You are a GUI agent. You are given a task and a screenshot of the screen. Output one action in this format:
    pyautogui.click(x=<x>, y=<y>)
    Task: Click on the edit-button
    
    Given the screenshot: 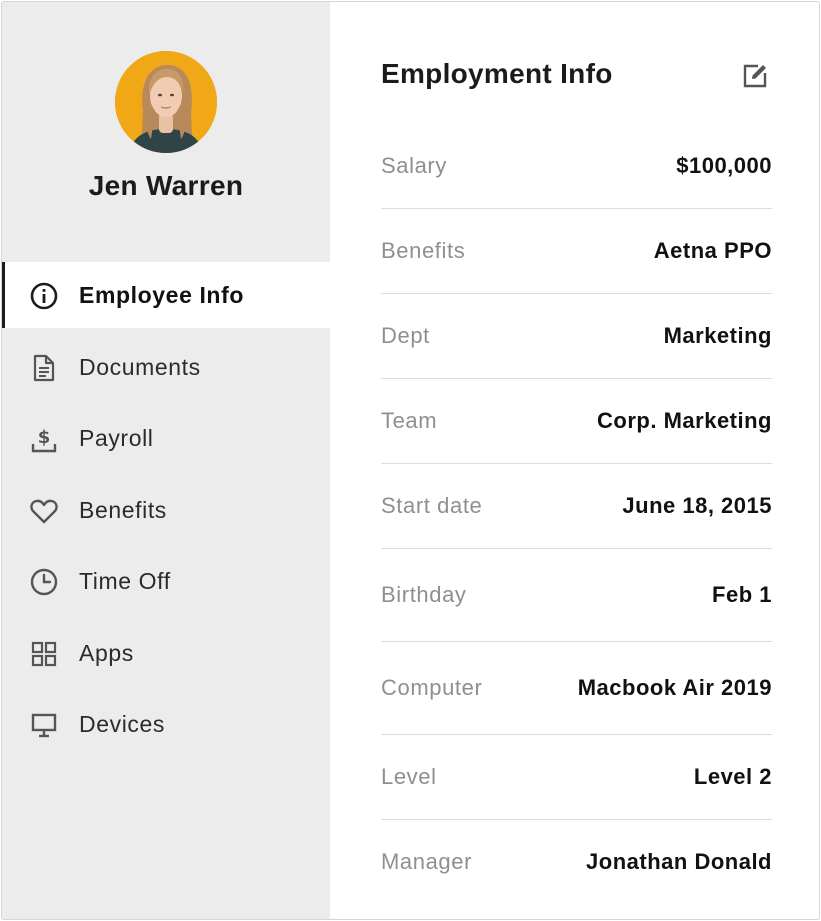 What is the action you would take?
    pyautogui.click(x=755, y=76)
    